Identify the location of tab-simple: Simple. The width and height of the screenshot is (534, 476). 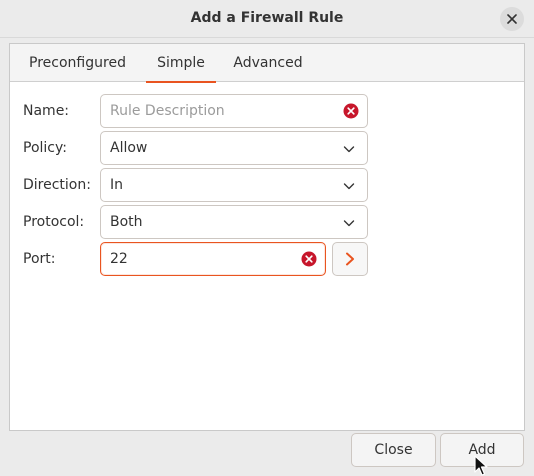
(181, 63).